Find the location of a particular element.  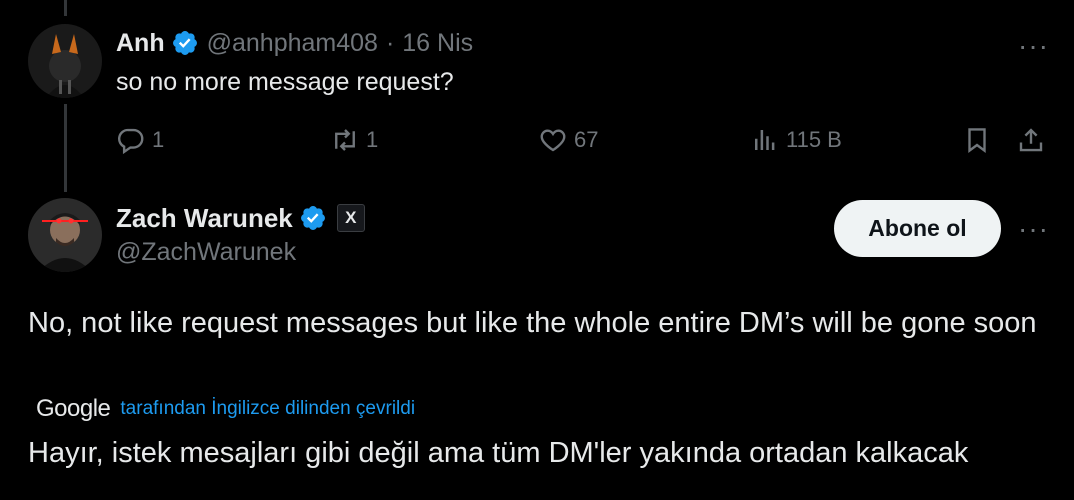

reply-button: 1 is located at coordinates (140, 140).